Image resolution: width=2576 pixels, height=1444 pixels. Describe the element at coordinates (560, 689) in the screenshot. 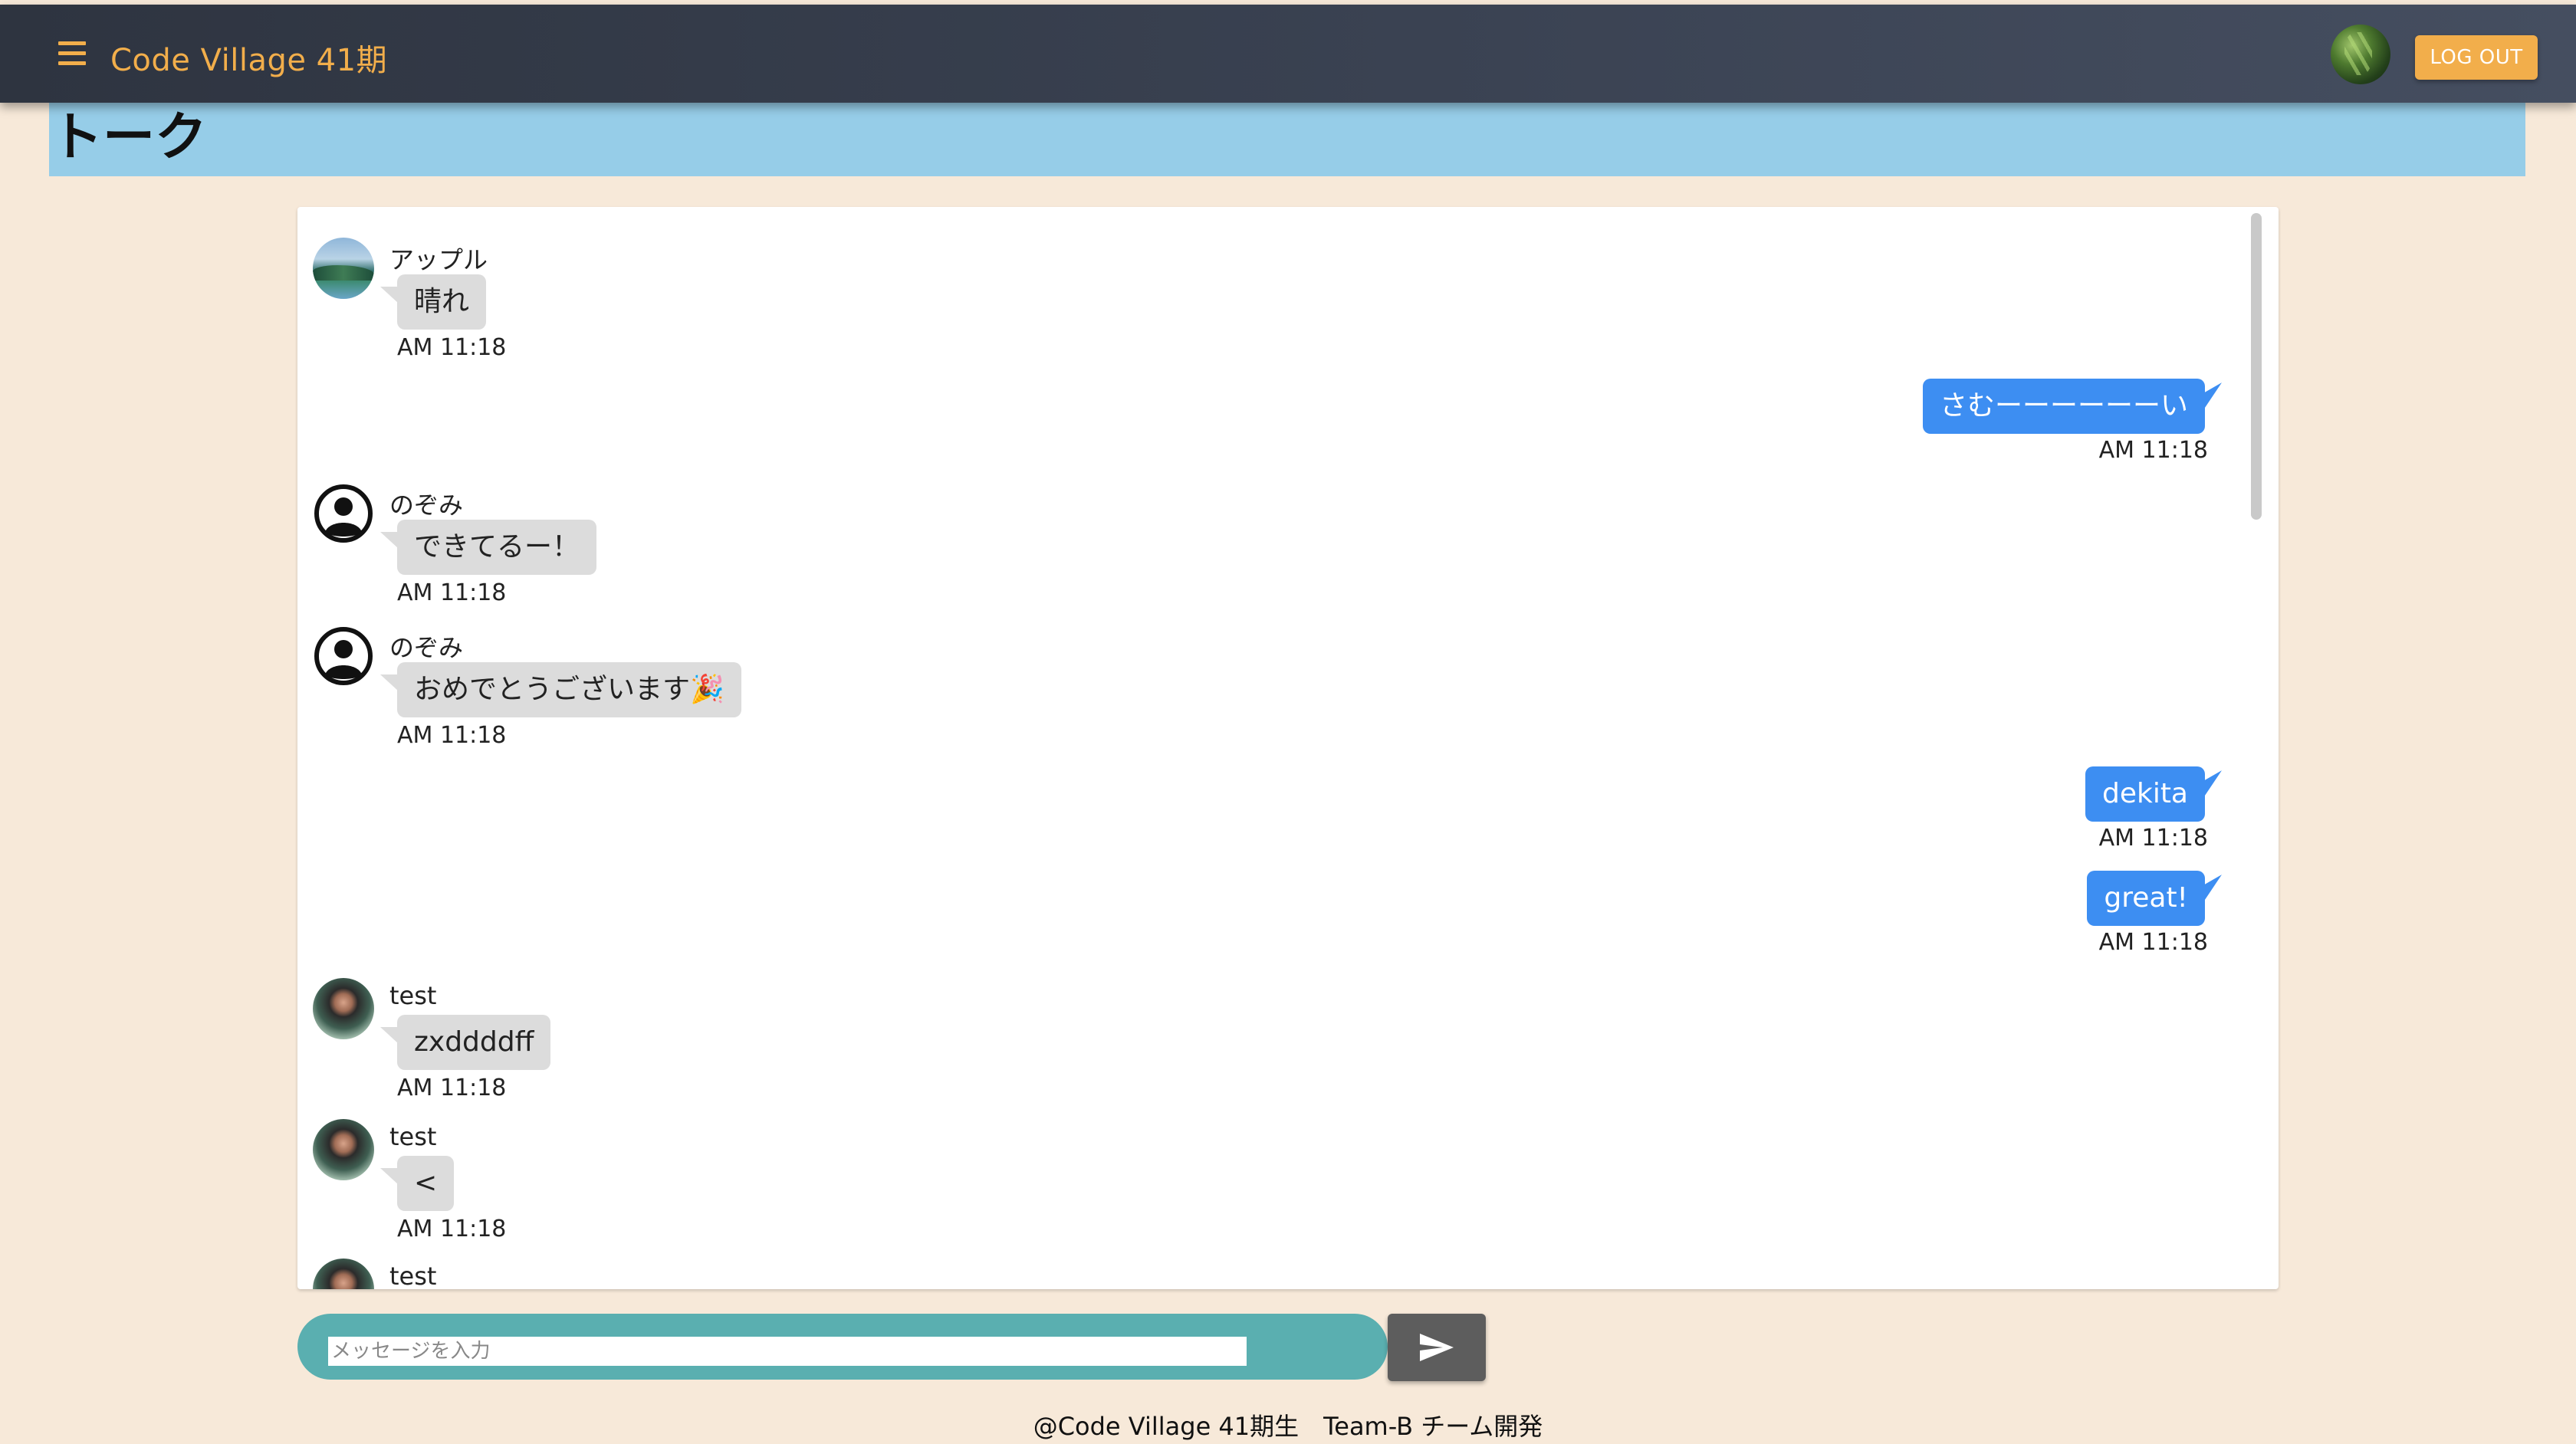

I see `message-bubble: おめでとうございます🎉` at that location.